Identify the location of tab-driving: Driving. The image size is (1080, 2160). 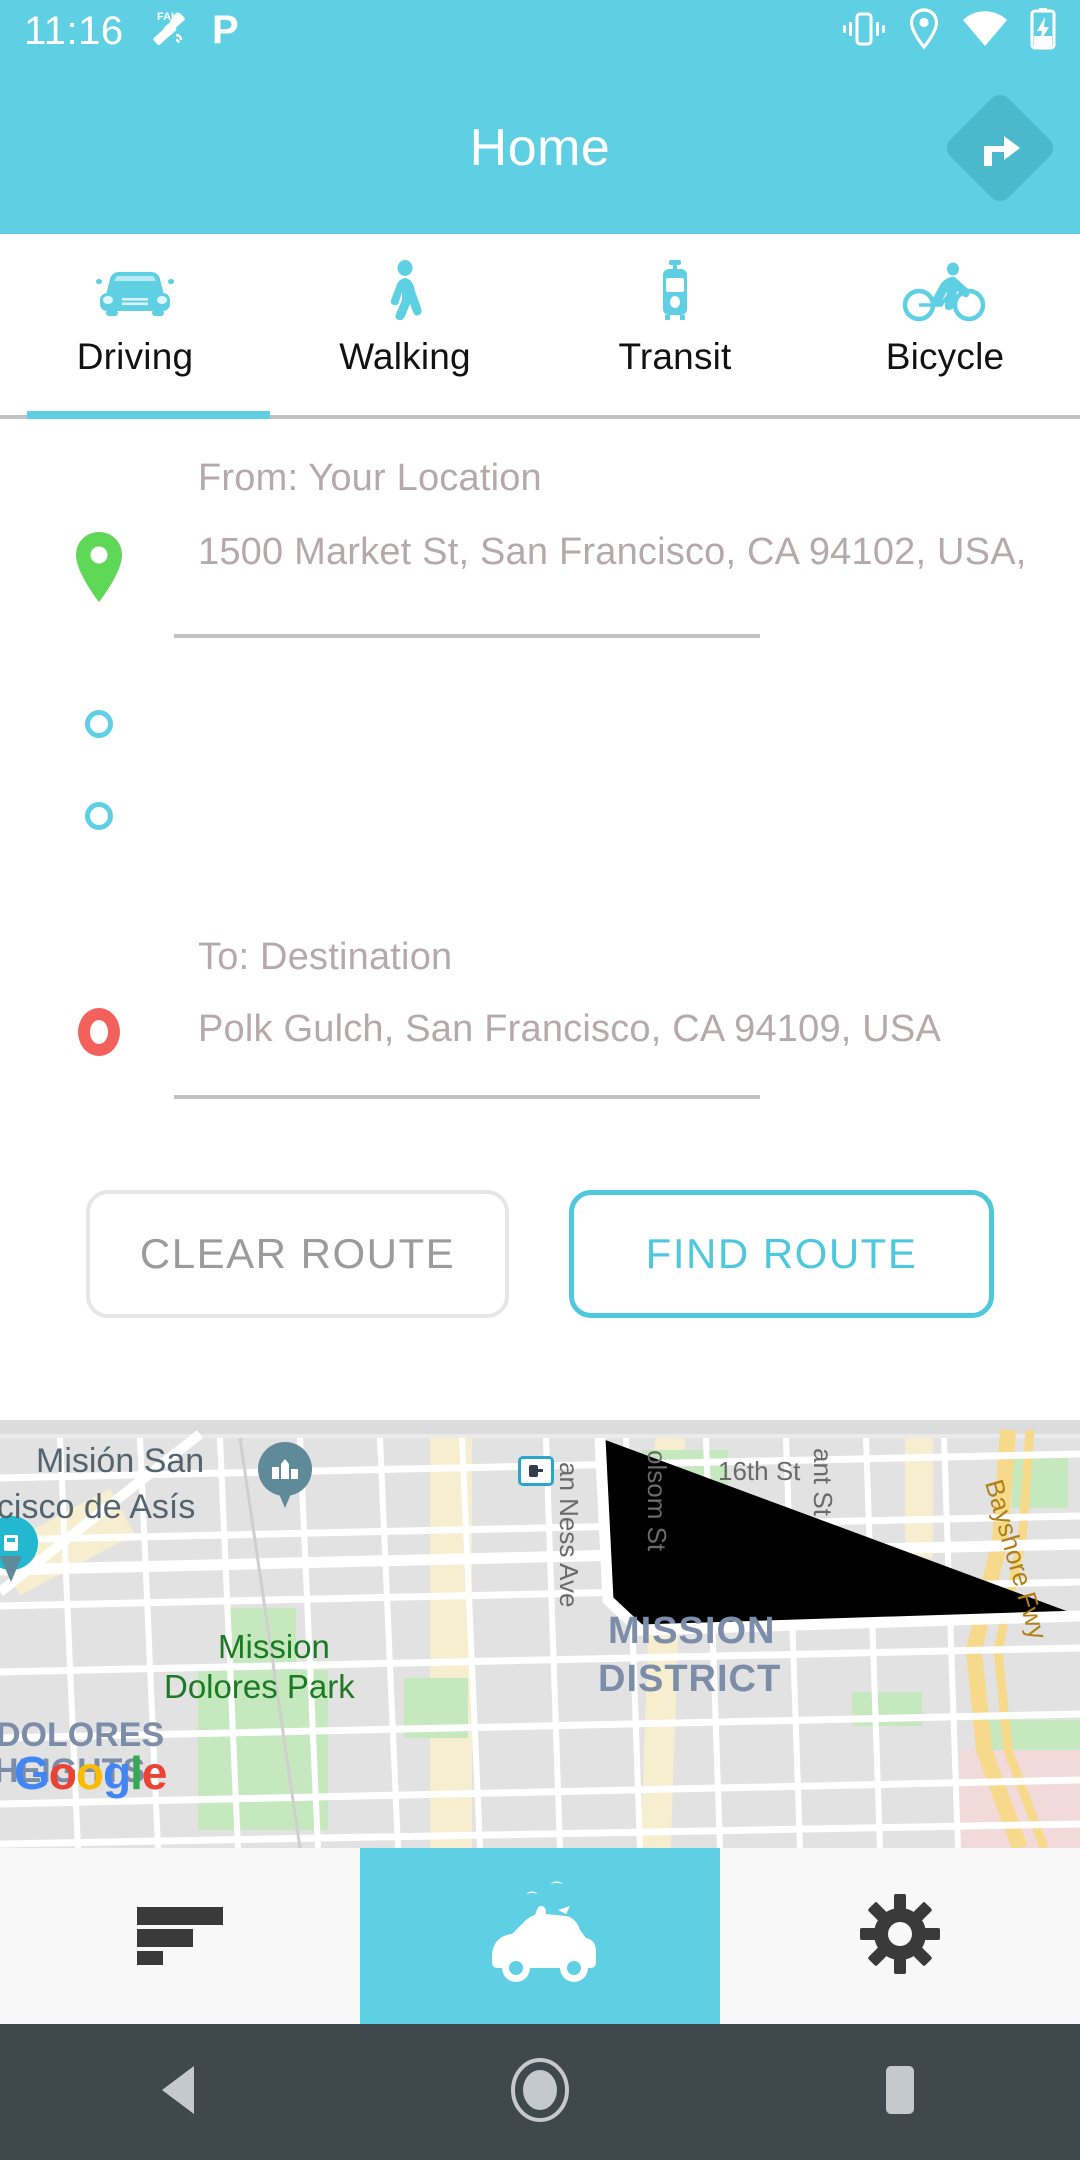
(135, 326).